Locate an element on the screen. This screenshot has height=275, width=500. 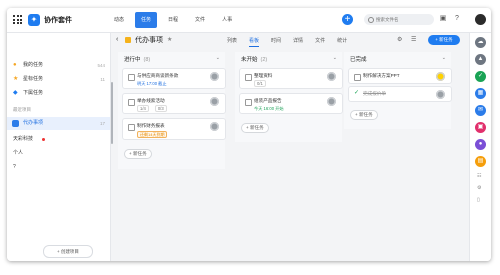
sidebar-item-count: 11 is located at coordinates (102, 79).